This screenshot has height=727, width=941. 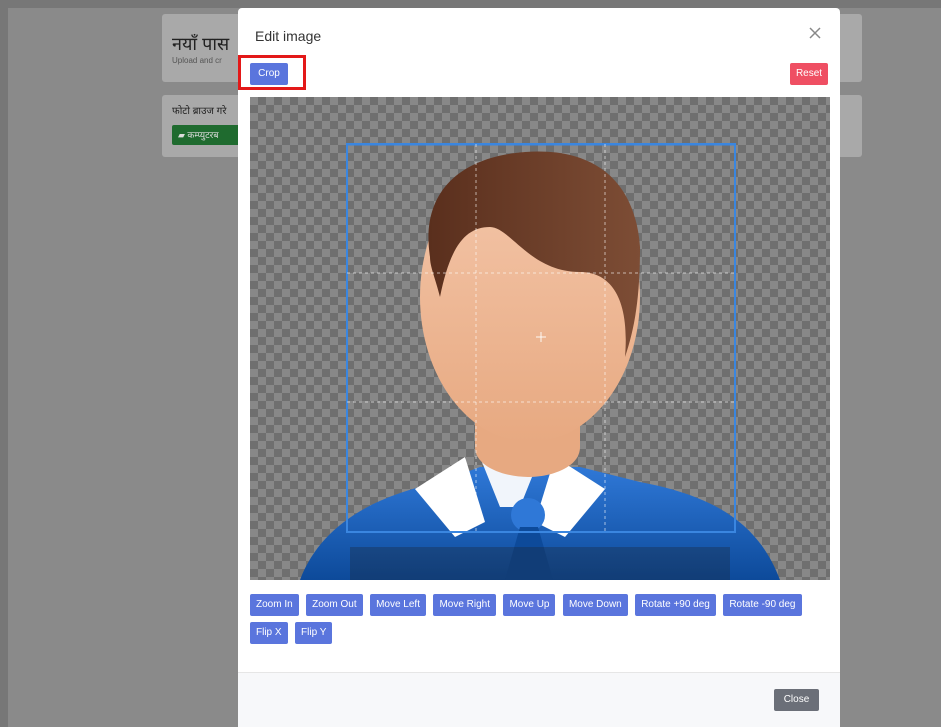 I want to click on modal-title: Edit image, so click(x=288, y=36).